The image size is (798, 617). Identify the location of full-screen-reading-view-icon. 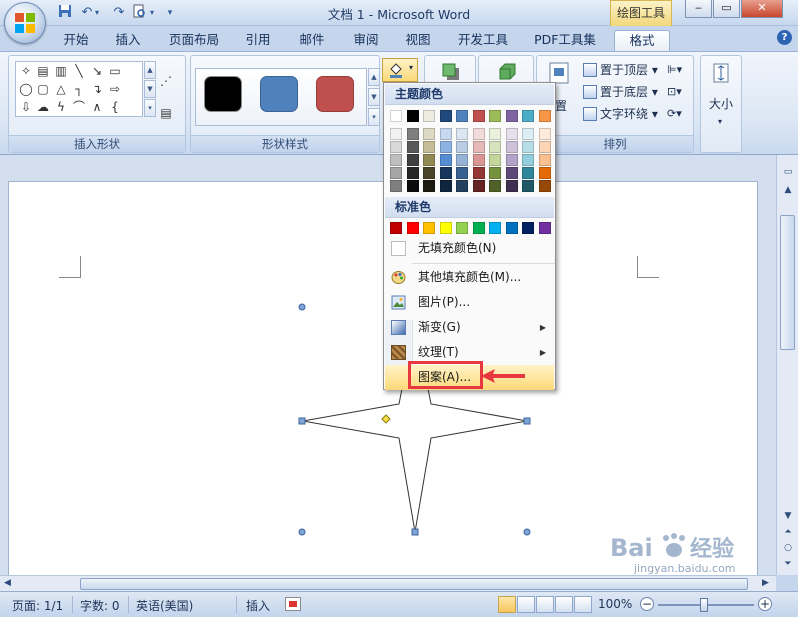
(526, 604).